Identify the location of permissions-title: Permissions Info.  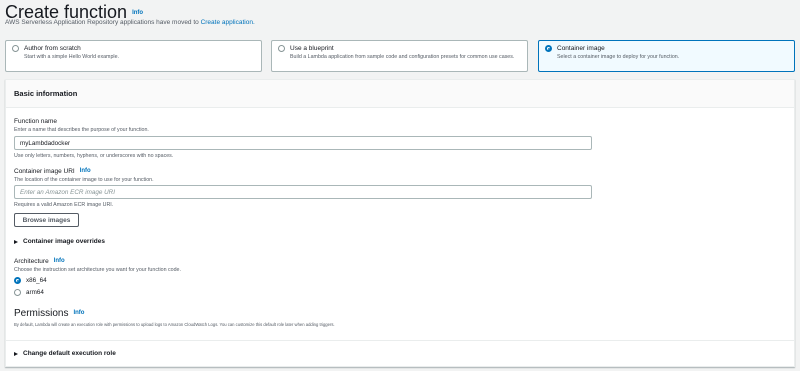
(49, 313).